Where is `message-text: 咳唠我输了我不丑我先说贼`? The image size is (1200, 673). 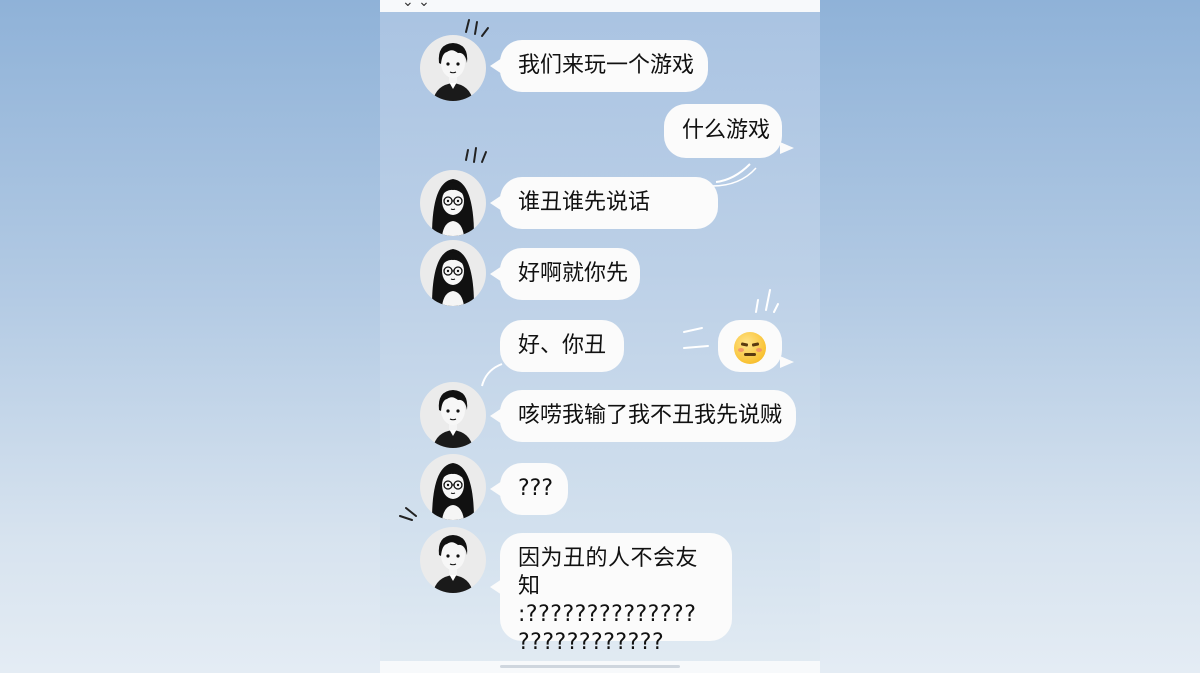
message-text: 咳唠我输了我不丑我先说贼 is located at coordinates (650, 415).